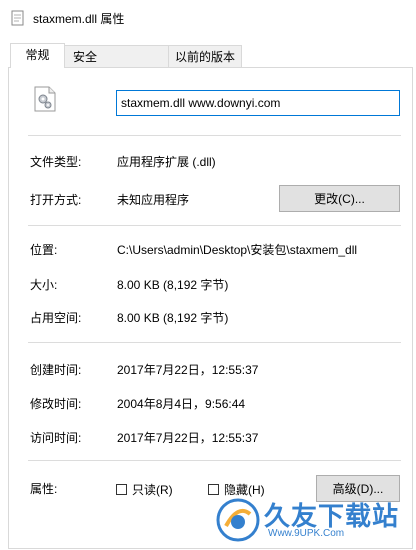 This screenshot has height=550, width=416. Describe the element at coordinates (306, 533) in the screenshot. I see `watermark-subtitle: Www.9UPK.Com` at that location.